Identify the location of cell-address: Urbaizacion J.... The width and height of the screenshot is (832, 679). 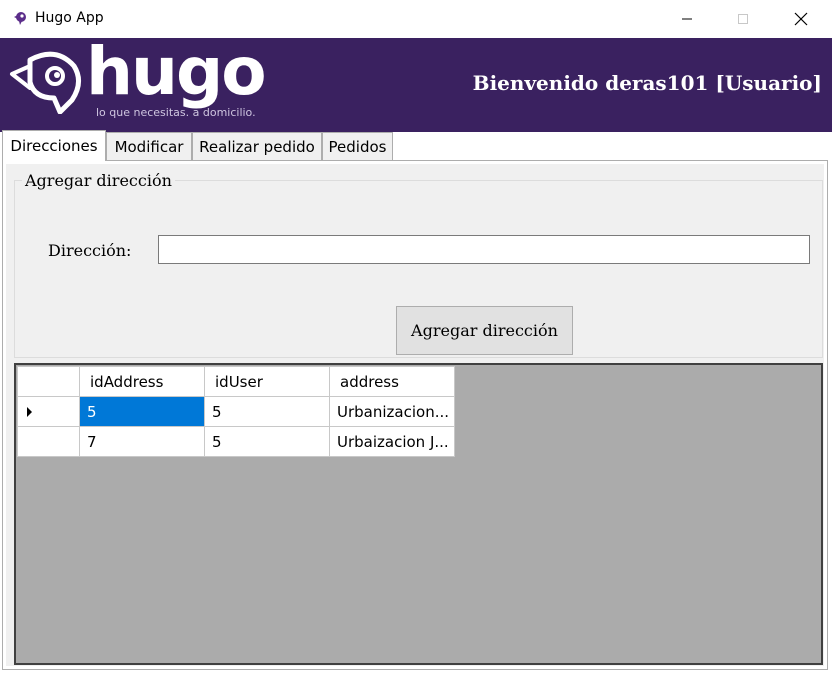
(392, 441).